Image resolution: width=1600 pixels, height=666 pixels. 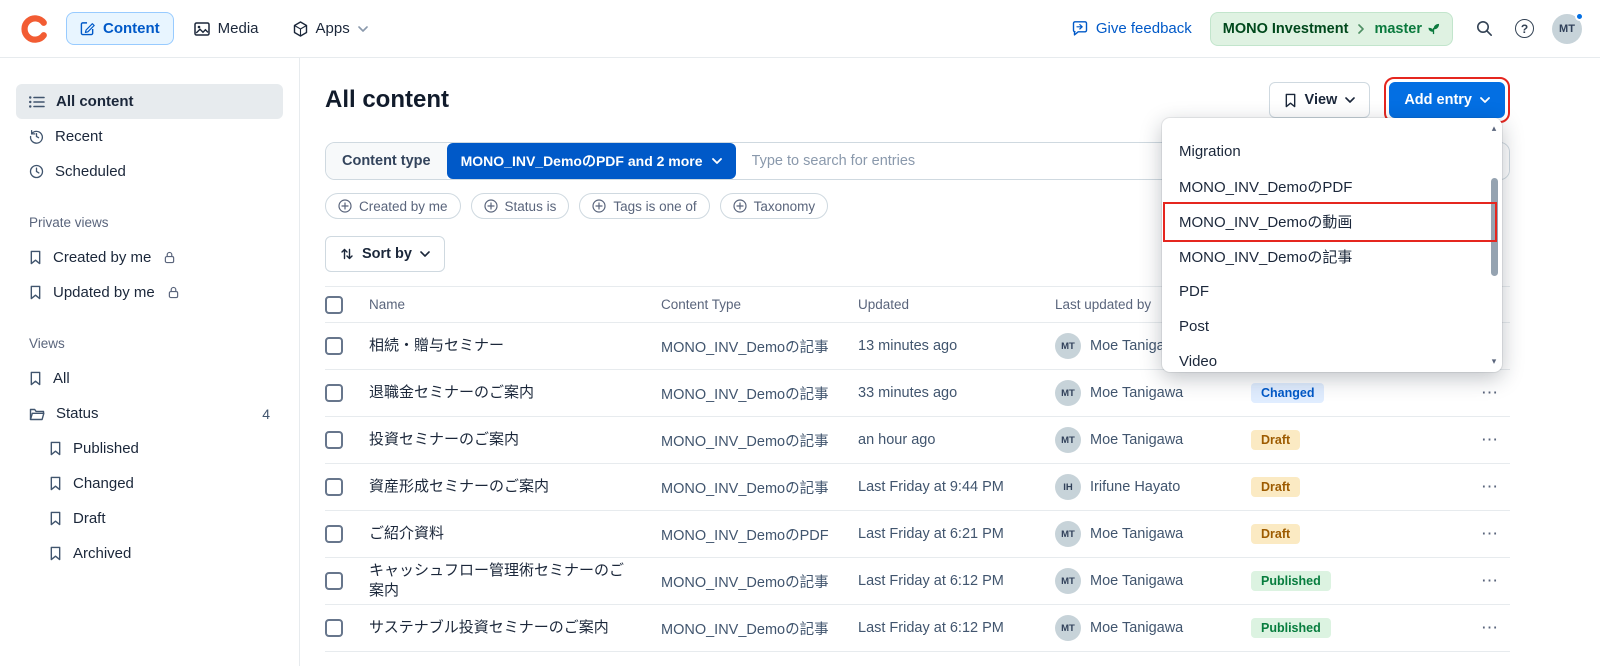 What do you see at coordinates (1568, 27) in the screenshot?
I see `avatar: MT` at bounding box center [1568, 27].